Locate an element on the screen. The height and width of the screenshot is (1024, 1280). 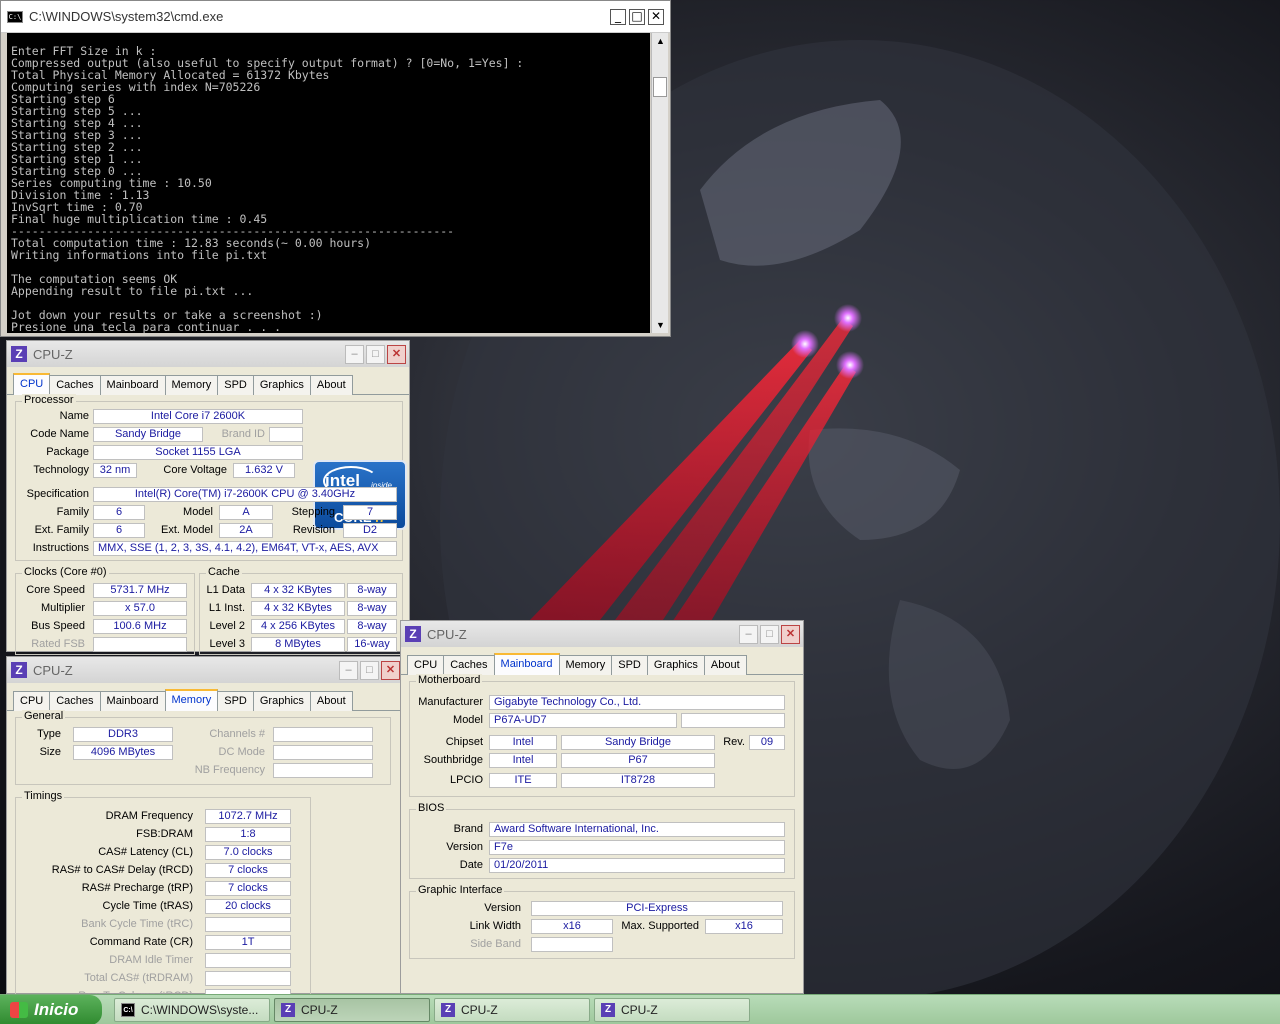
bios-brand-value: Award Software International, Inc. is located at coordinates (637, 829).